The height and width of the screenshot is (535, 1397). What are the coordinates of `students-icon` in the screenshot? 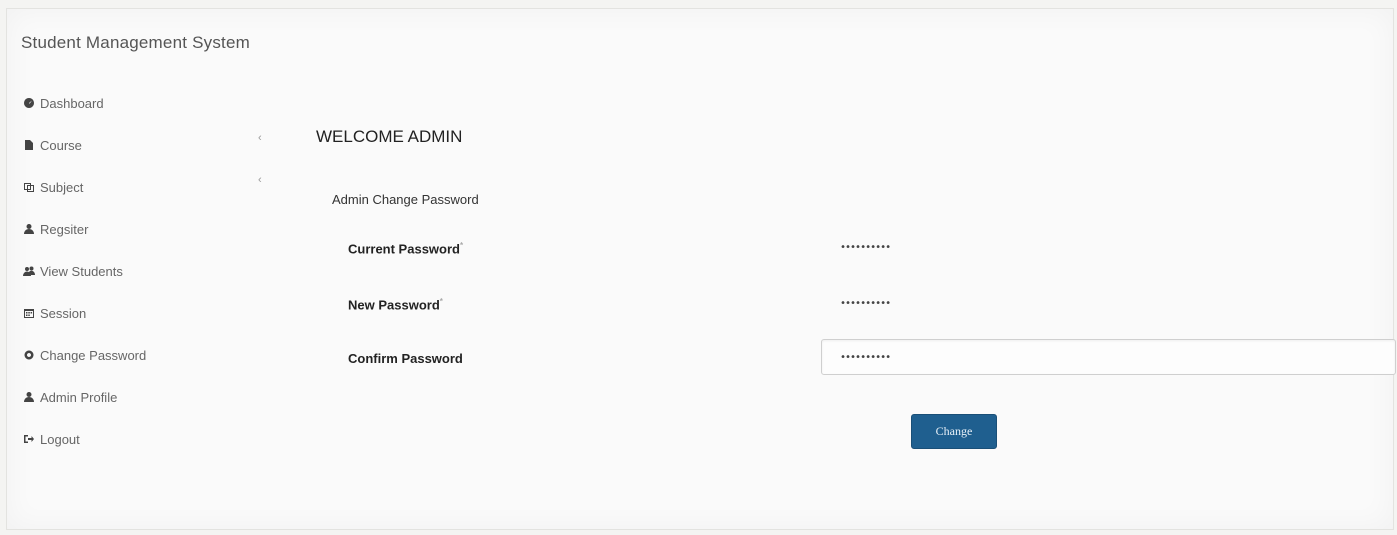 It's located at (29, 271).